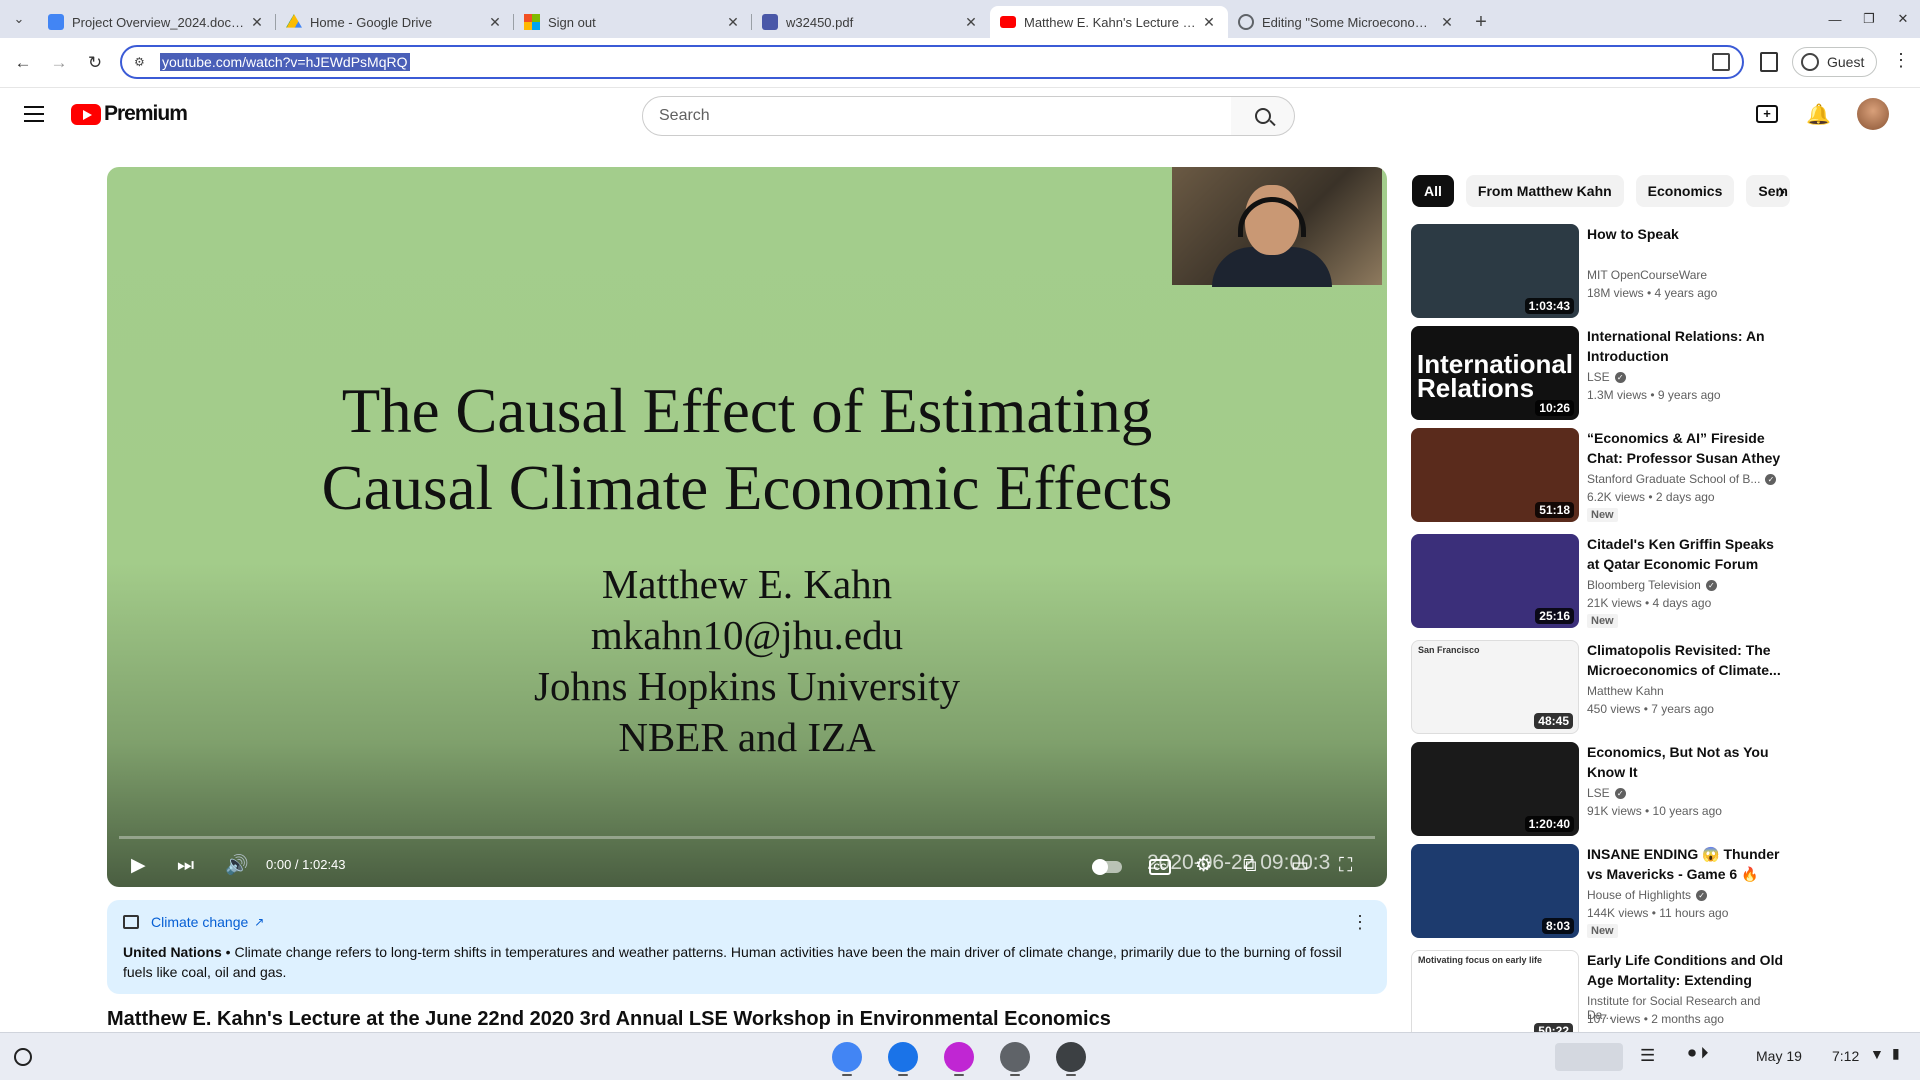  I want to click on captions-icon: CC, so click(1160, 867).